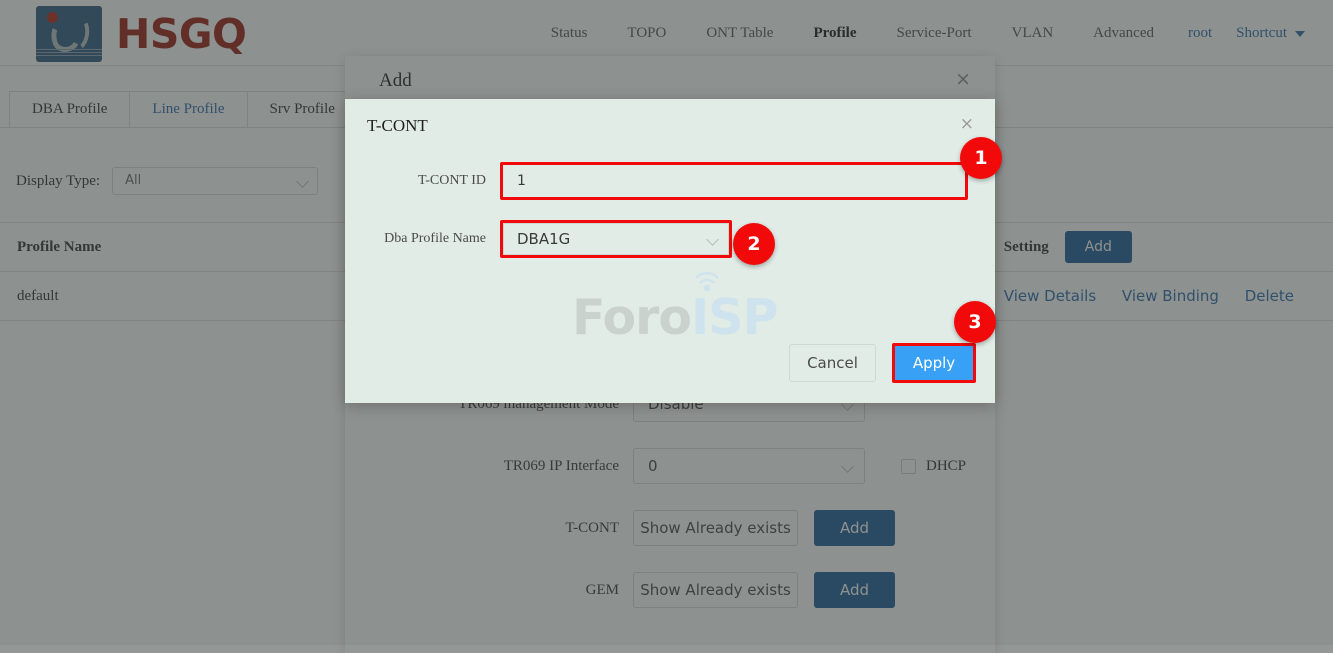  I want to click on display-type-label: Display Type:, so click(58, 180).